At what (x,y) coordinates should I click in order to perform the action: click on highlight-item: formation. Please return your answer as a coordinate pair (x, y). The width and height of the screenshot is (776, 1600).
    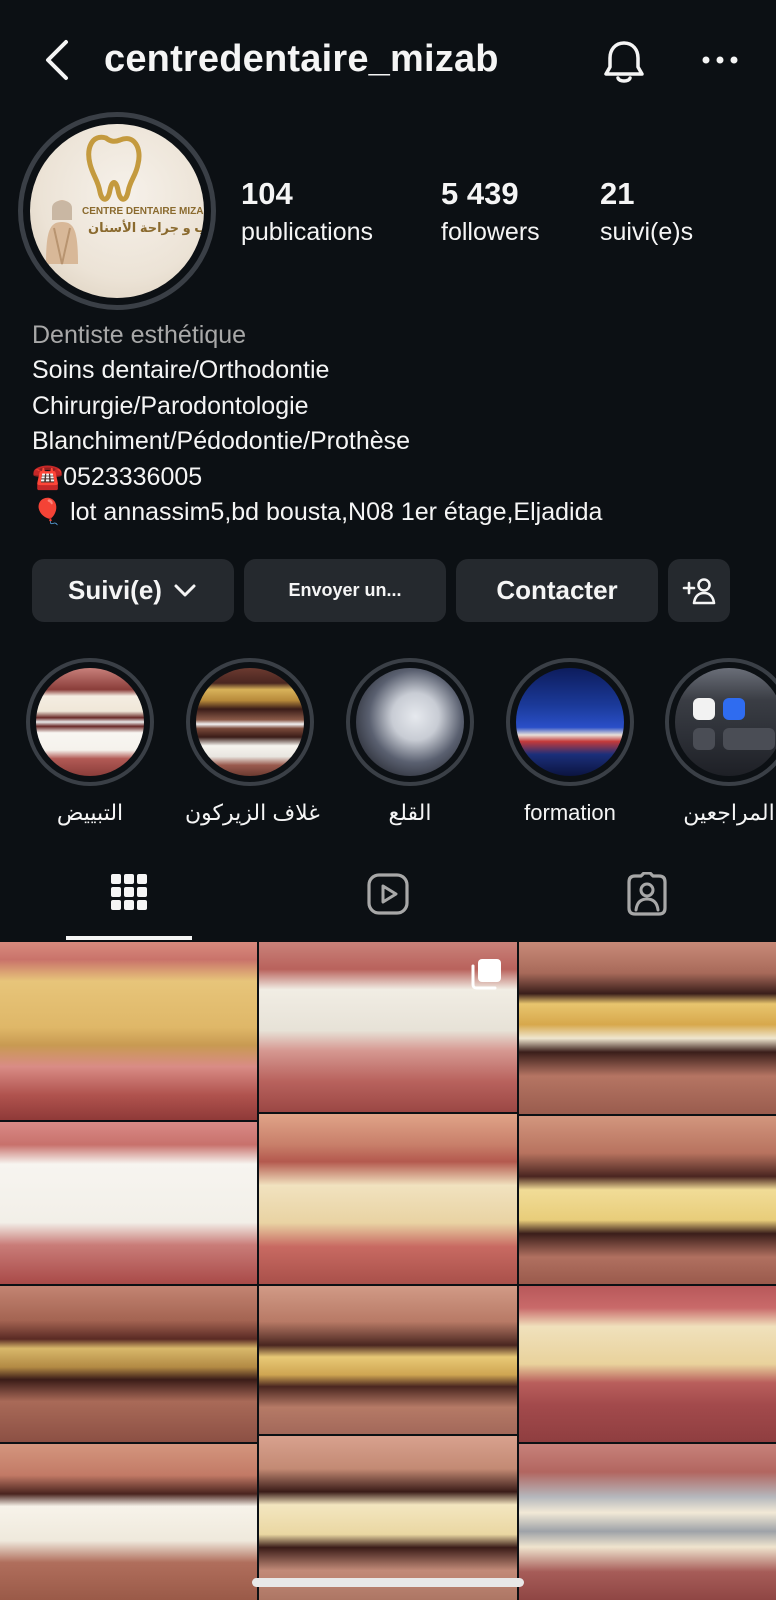
    Looking at the image, I should click on (570, 742).